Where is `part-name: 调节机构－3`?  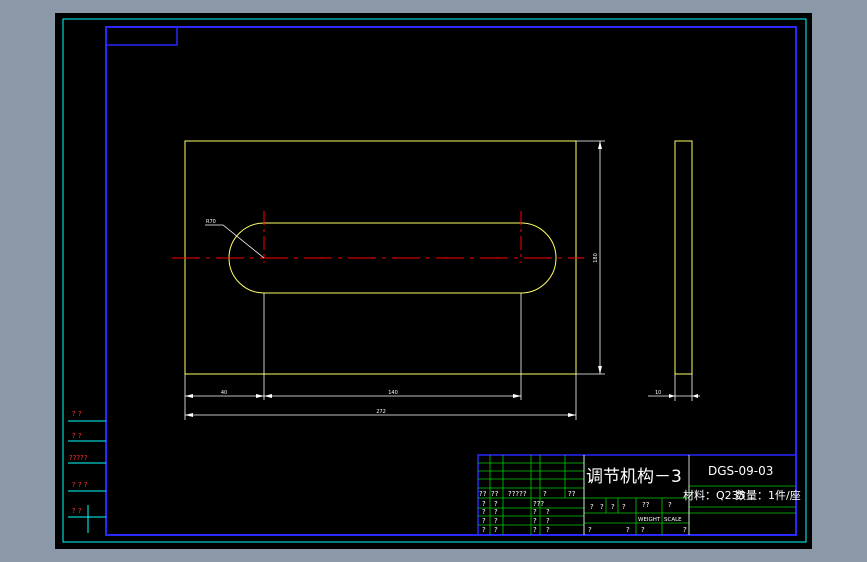
part-name: 调节机构－3 is located at coordinates (634, 477).